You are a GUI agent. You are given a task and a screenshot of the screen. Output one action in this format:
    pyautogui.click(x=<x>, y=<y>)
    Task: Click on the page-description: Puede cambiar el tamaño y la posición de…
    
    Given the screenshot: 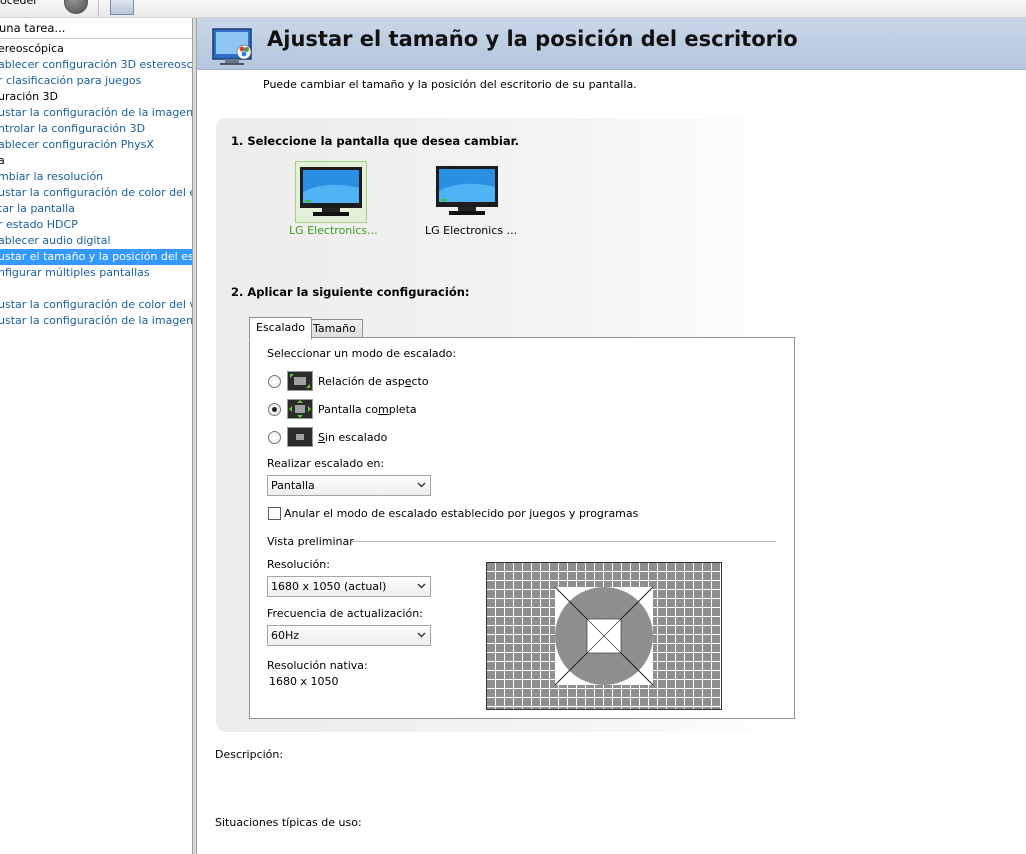 What is the action you would take?
    pyautogui.click(x=450, y=84)
    